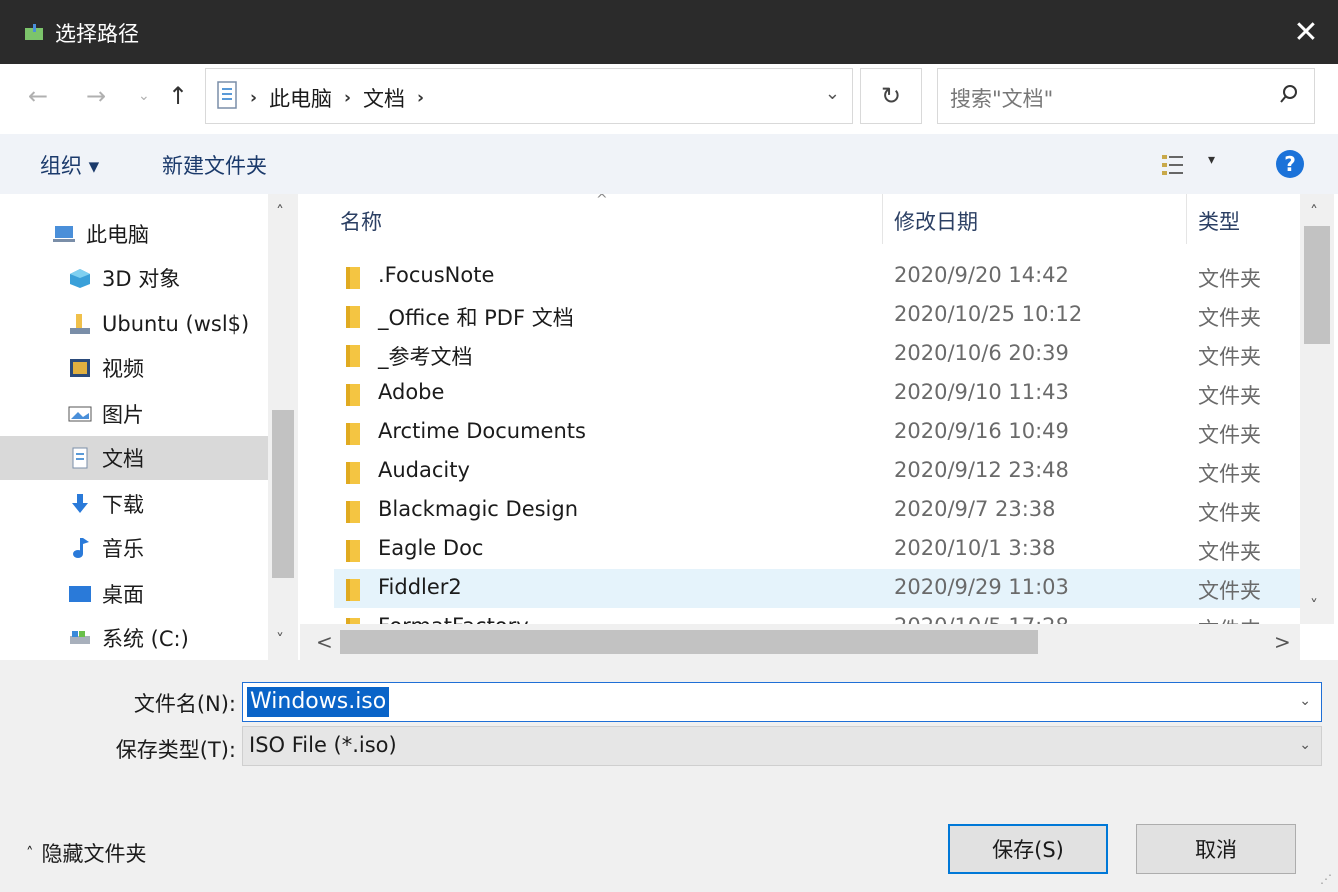  Describe the element at coordinates (1028, 849) in the screenshot. I see `save-button: 保存(S)` at that location.